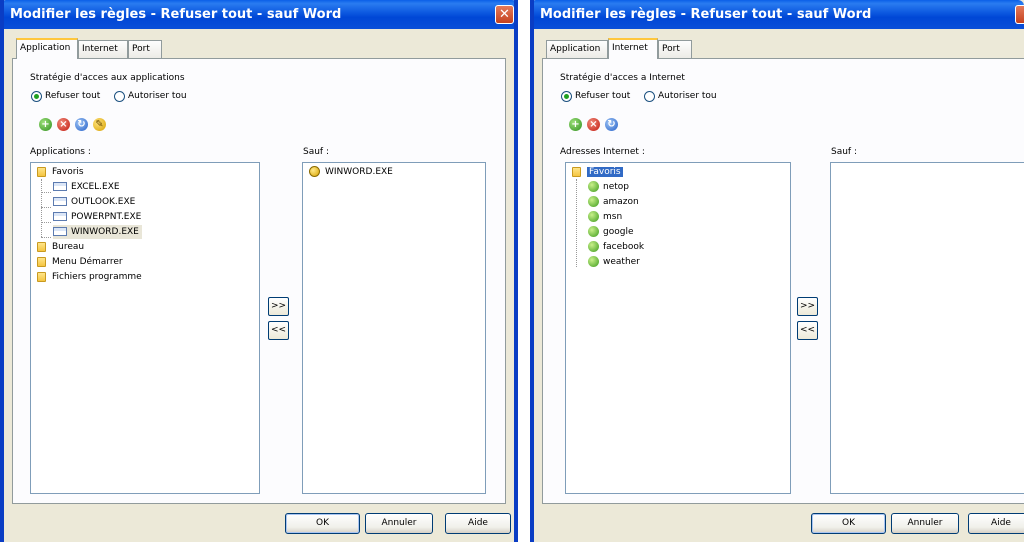 Image resolution: width=1024 pixels, height=542 pixels. Describe the element at coordinates (394, 328) in the screenshot. I see `except-list: WINWORD.EXE` at that location.